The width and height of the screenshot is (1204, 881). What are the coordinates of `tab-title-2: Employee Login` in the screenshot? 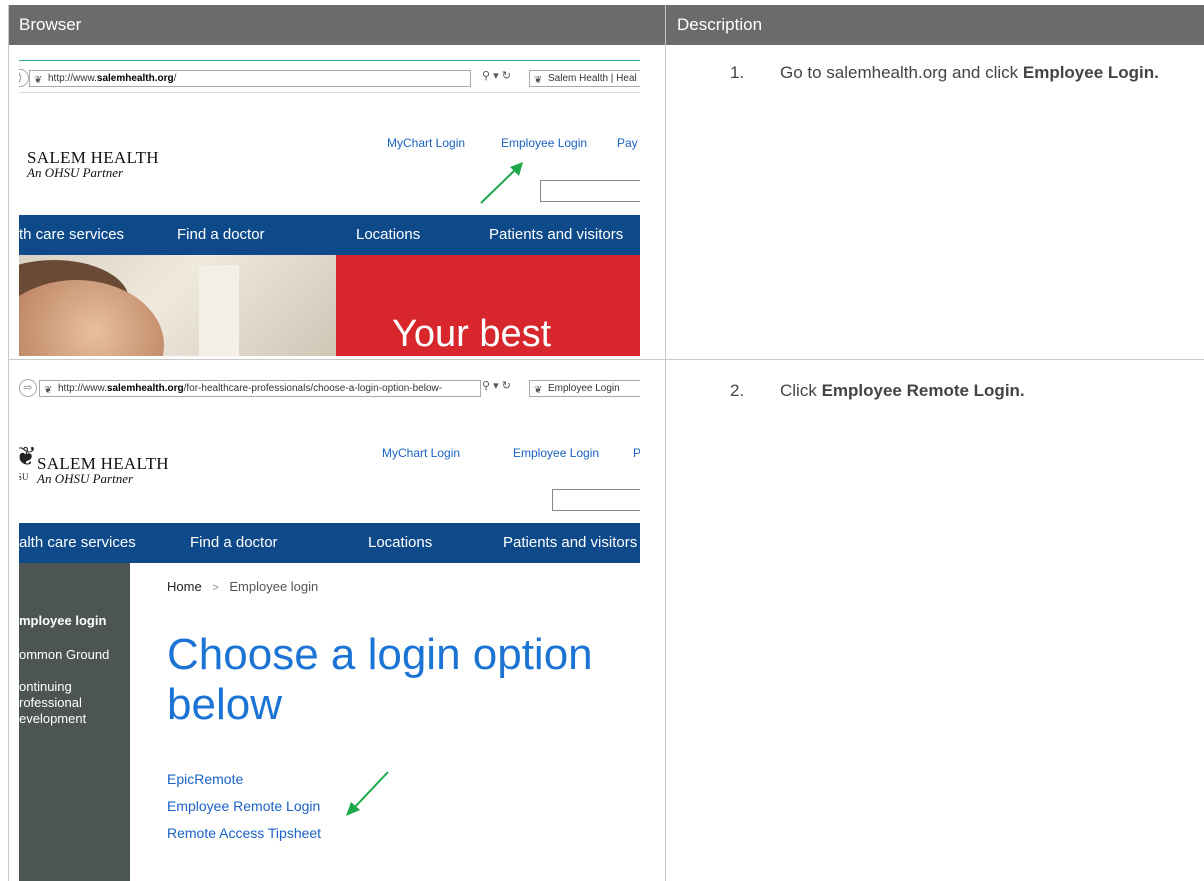 It's located at (584, 388).